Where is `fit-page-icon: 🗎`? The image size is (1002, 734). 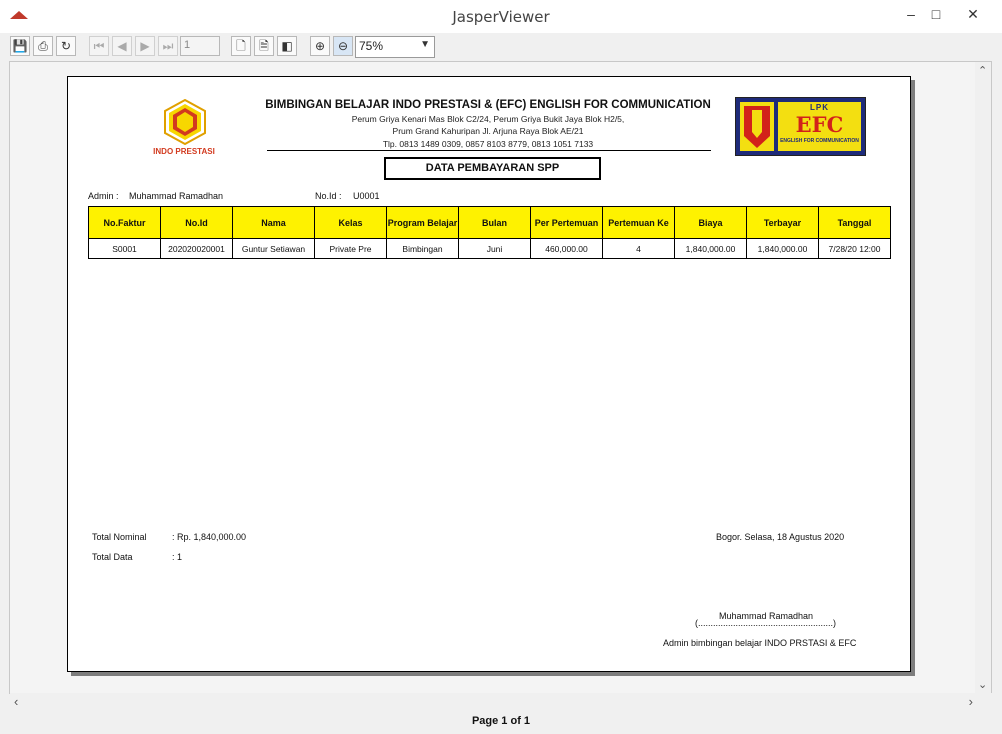
fit-page-icon: 🗎 is located at coordinates (264, 46).